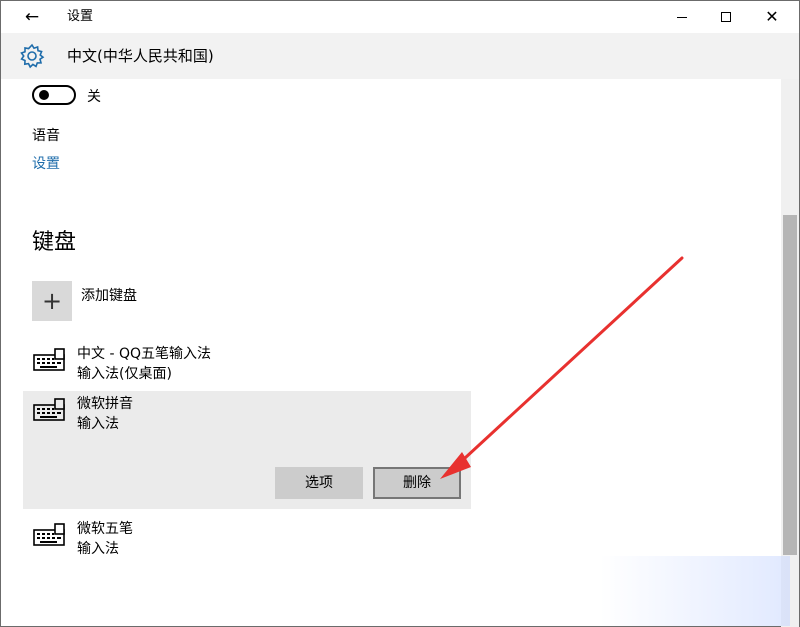 The width and height of the screenshot is (800, 627). I want to click on keyboard-section-heading: 键盘, so click(54, 242).